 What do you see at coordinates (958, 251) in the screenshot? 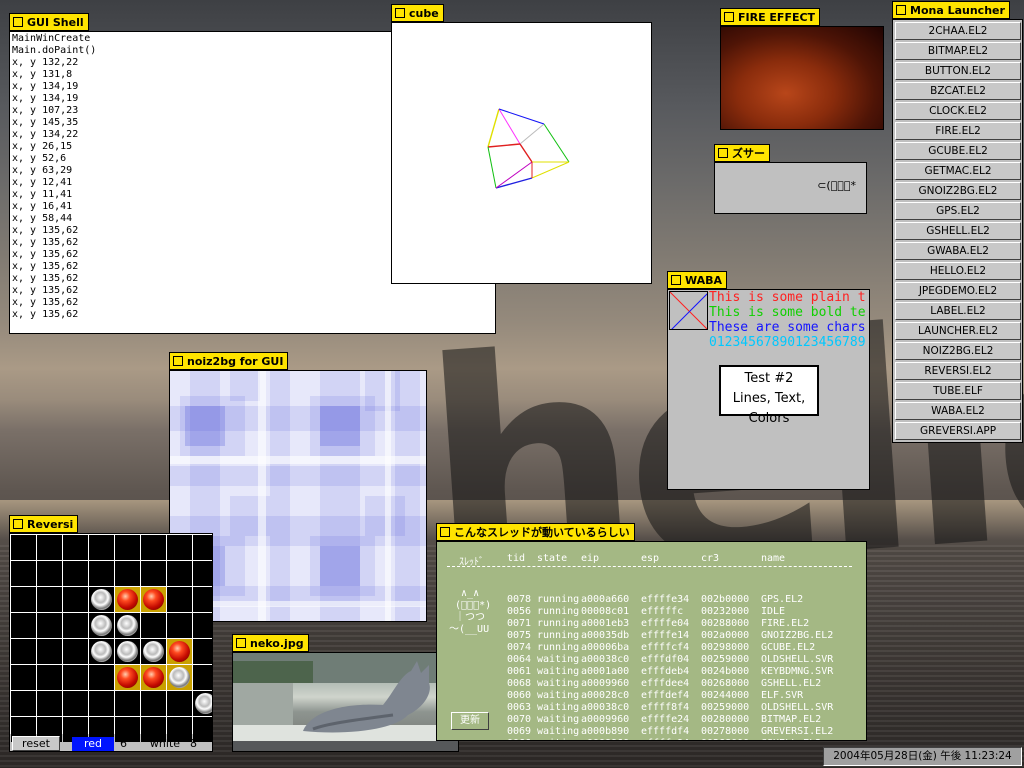
I see `launcher-item: GWABA.EL2` at bounding box center [958, 251].